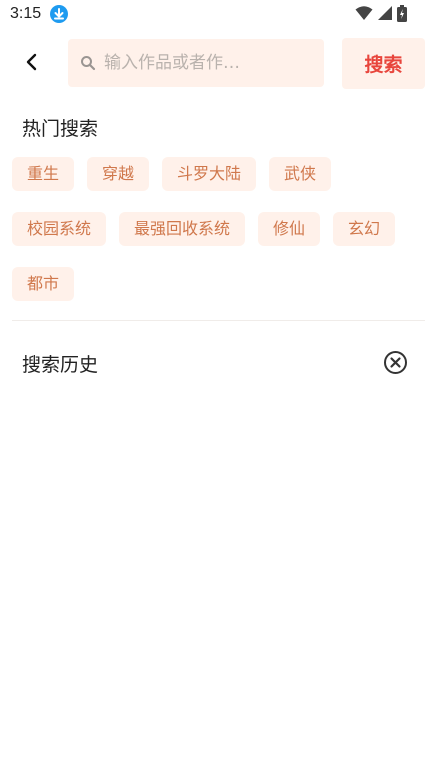 The image size is (437, 777). I want to click on clear-circle-icon, so click(395, 365).